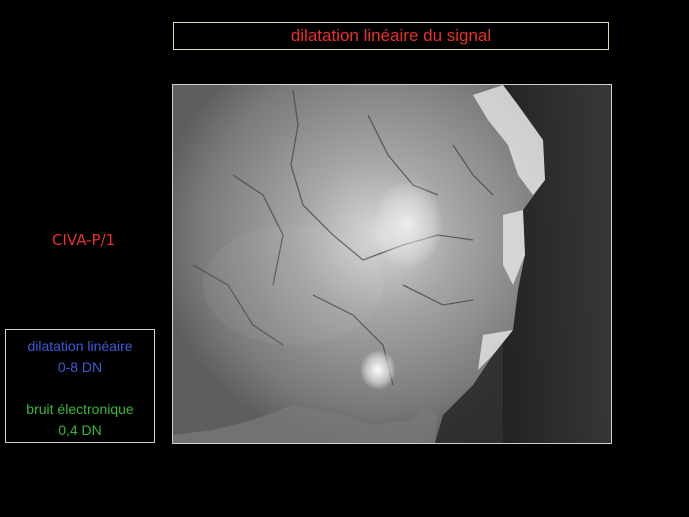  Describe the element at coordinates (378, 370) in the screenshot. I see `glare-spot-lower` at that location.